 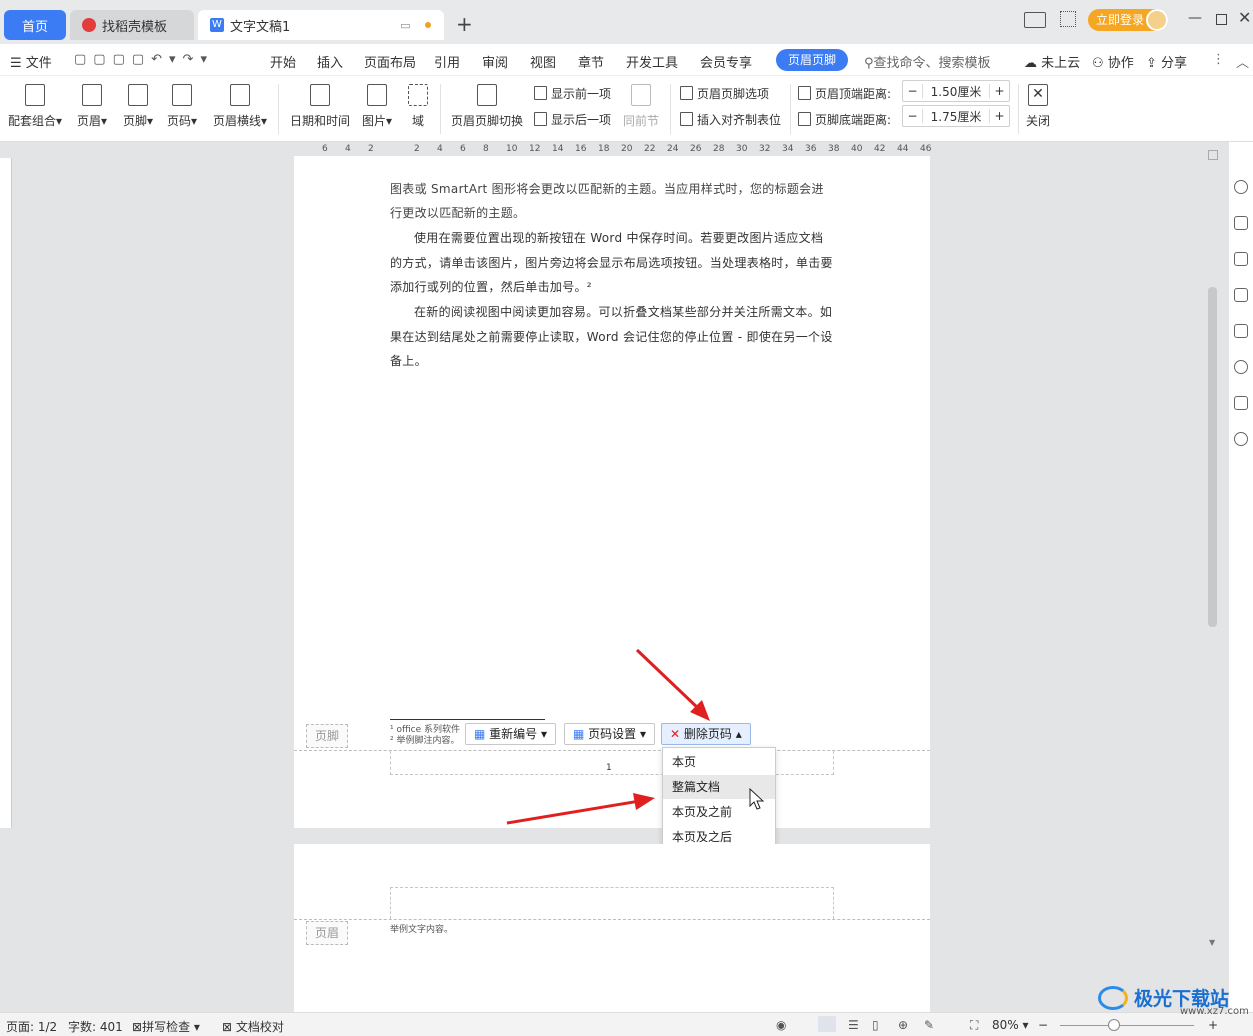 What do you see at coordinates (31, 61) in the screenshot?
I see `file-menu: ☰ 文件` at bounding box center [31, 61].